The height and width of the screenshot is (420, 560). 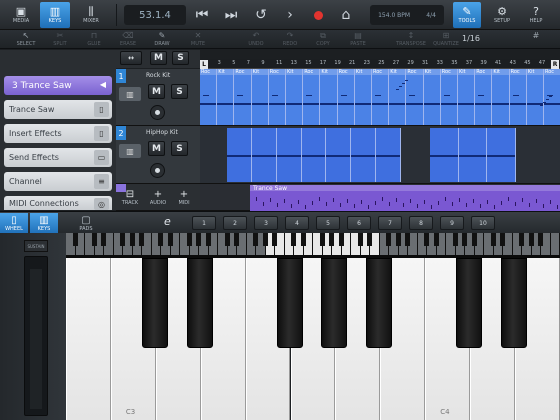 I want to click on inspector-send-effects: Send Effects ▭, so click(x=58, y=157).